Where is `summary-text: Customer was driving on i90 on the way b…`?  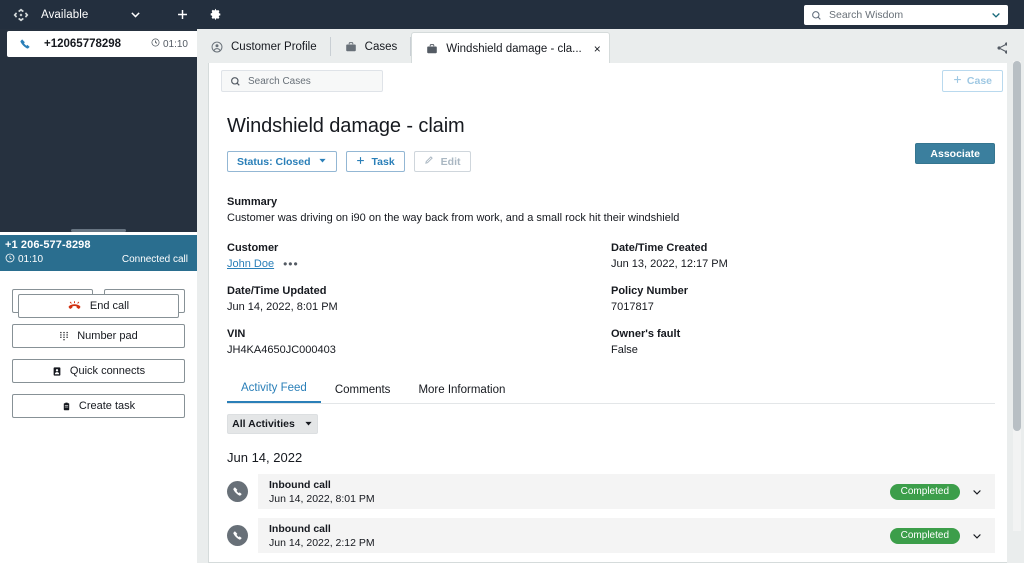
summary-text: Customer was driving on i90 on the way b… is located at coordinates (453, 218).